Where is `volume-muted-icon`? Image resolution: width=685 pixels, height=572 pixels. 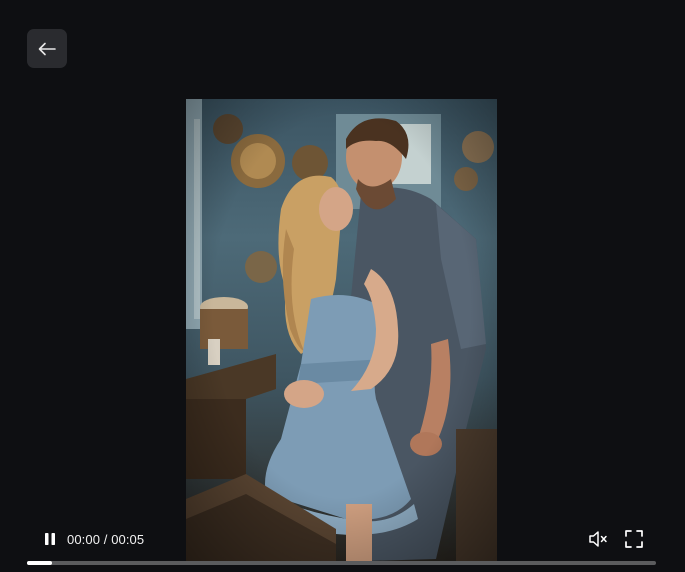 volume-muted-icon is located at coordinates (598, 539).